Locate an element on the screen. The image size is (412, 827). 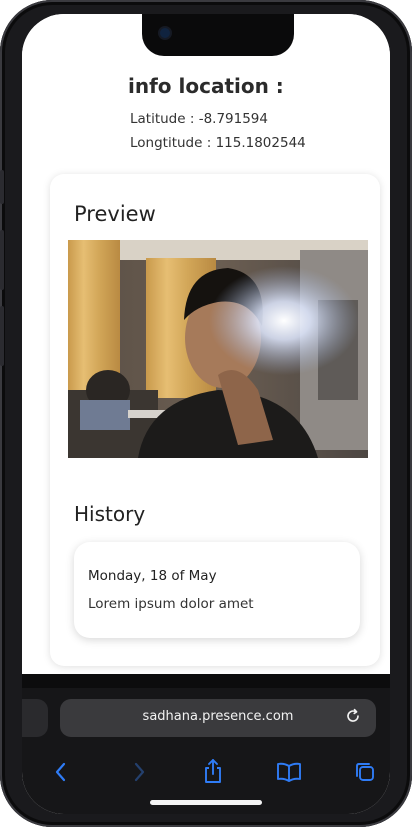
previous-tab-pill is located at coordinates (35, 718).